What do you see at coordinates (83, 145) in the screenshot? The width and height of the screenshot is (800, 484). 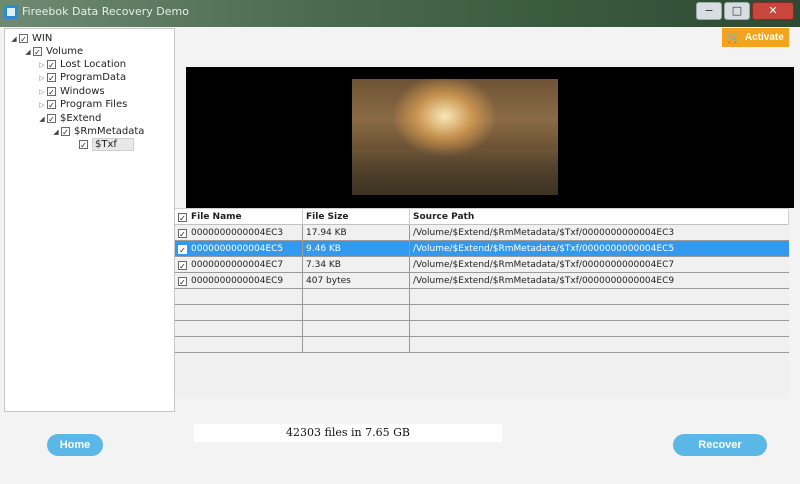 I see `checkbox-txf: ✓` at bounding box center [83, 145].